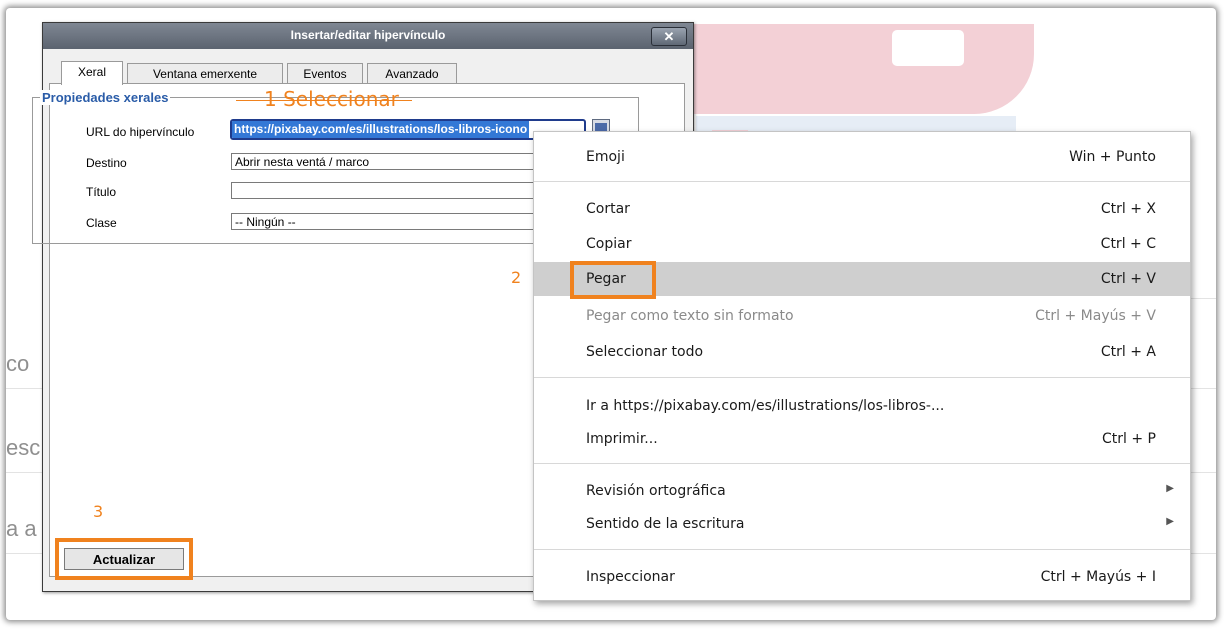 The image size is (1224, 630). What do you see at coordinates (101, 223) in the screenshot?
I see `class-label: Clase` at bounding box center [101, 223].